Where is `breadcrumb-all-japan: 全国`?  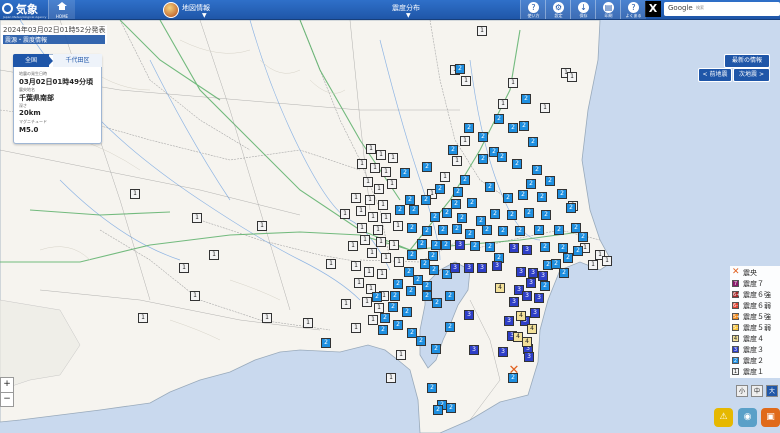 breadcrumb-all-japan: 全国 is located at coordinates (31, 60).